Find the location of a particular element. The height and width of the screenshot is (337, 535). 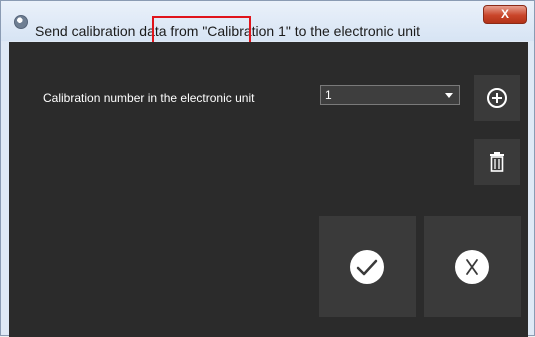

x-circle-icon is located at coordinates (472, 267).